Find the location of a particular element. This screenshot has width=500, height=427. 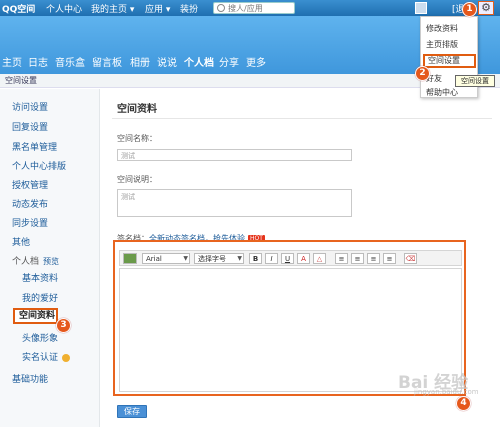

menu-item-space-settings: 空间设置 is located at coordinates (449, 61).